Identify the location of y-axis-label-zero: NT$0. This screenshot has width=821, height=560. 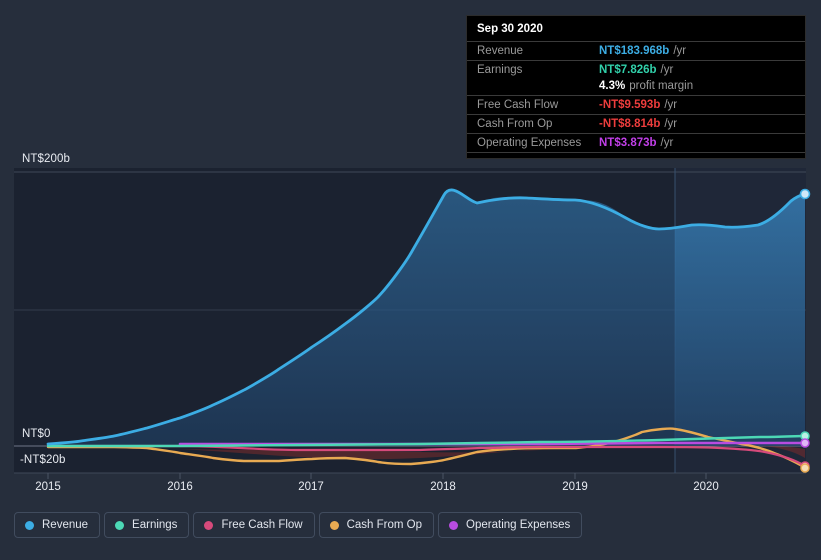
(36, 434).